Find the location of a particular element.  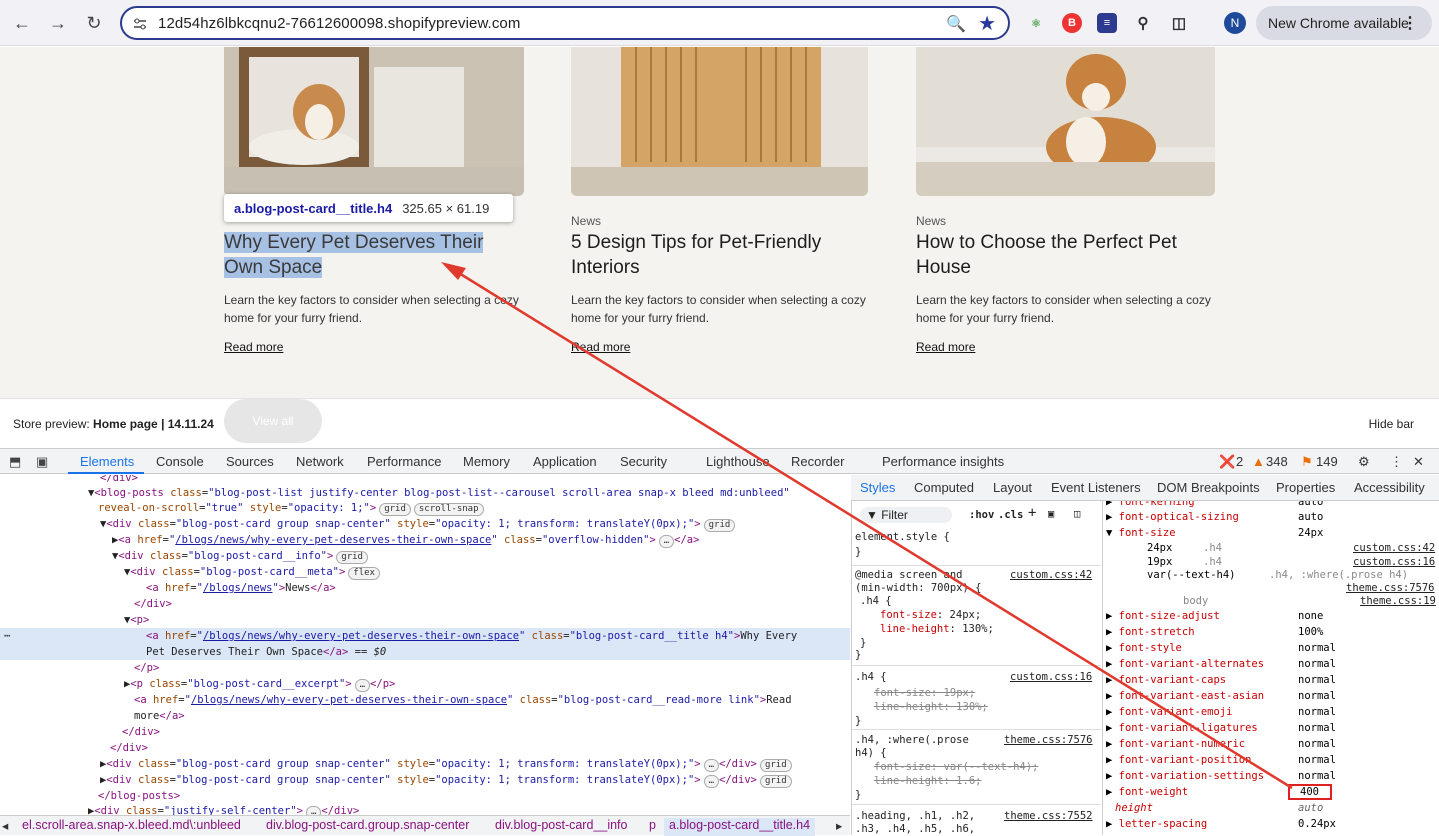

issues-count: 149 is located at coordinates (1327, 461).